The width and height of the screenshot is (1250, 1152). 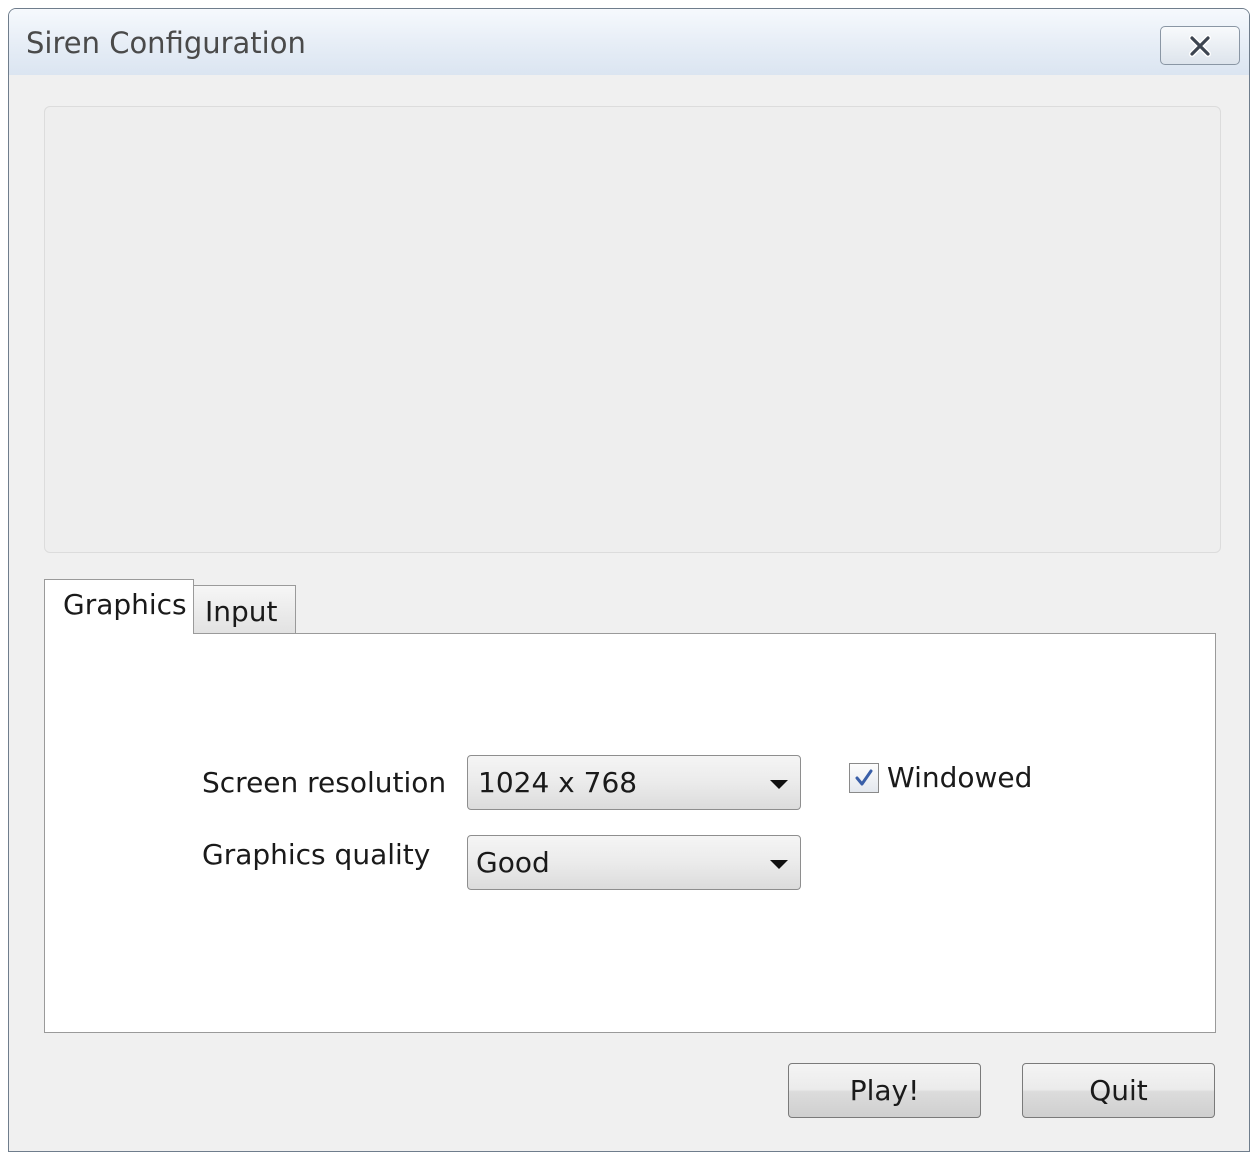 What do you see at coordinates (1118, 1090) in the screenshot?
I see `quit-button: Quit` at bounding box center [1118, 1090].